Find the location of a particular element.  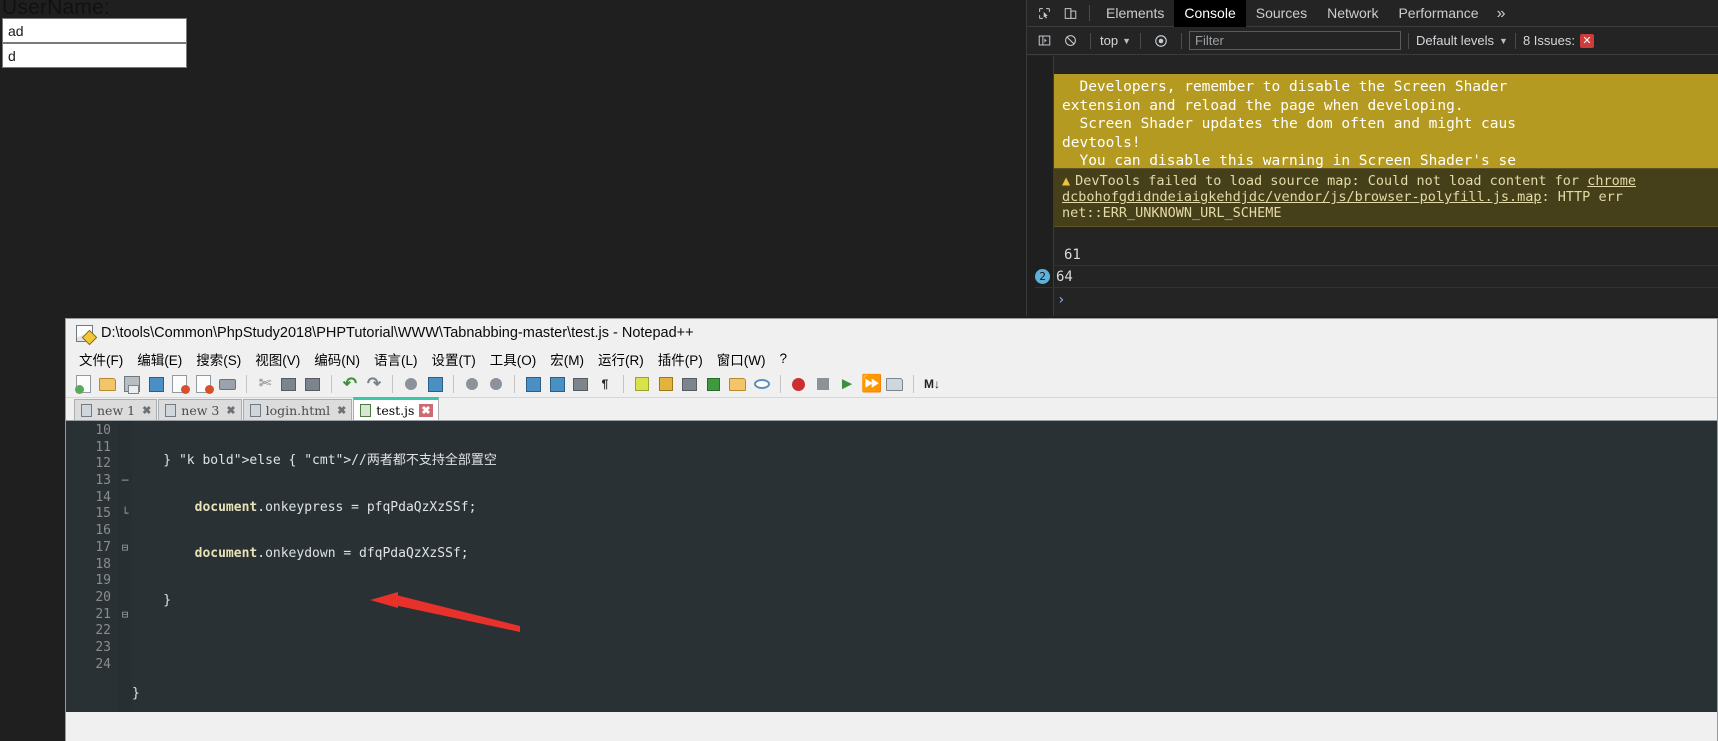

markdown-icon: M↓ is located at coordinates (932, 384).